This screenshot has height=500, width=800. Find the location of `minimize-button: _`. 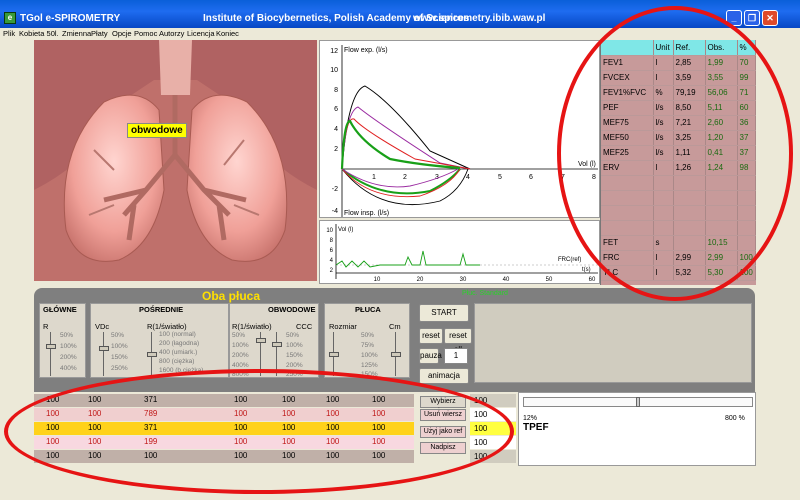

minimize-button: _ is located at coordinates (734, 18).